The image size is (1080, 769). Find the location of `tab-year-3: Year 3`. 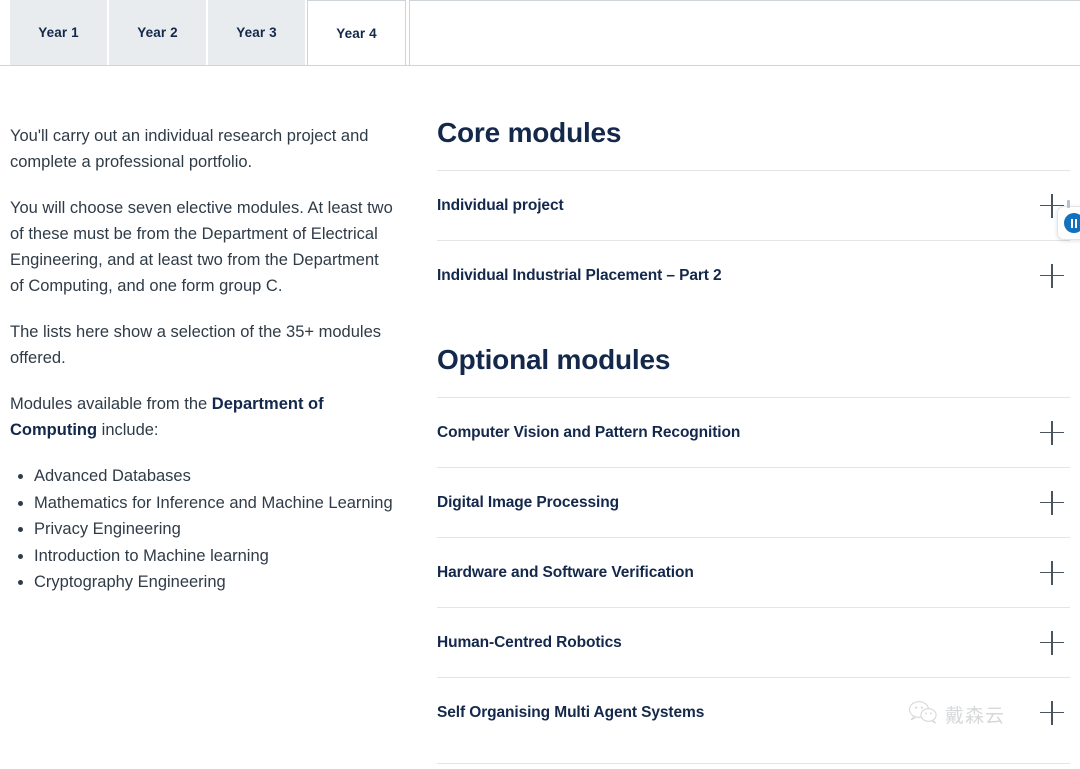

tab-year-3: Year 3 is located at coordinates (257, 32).